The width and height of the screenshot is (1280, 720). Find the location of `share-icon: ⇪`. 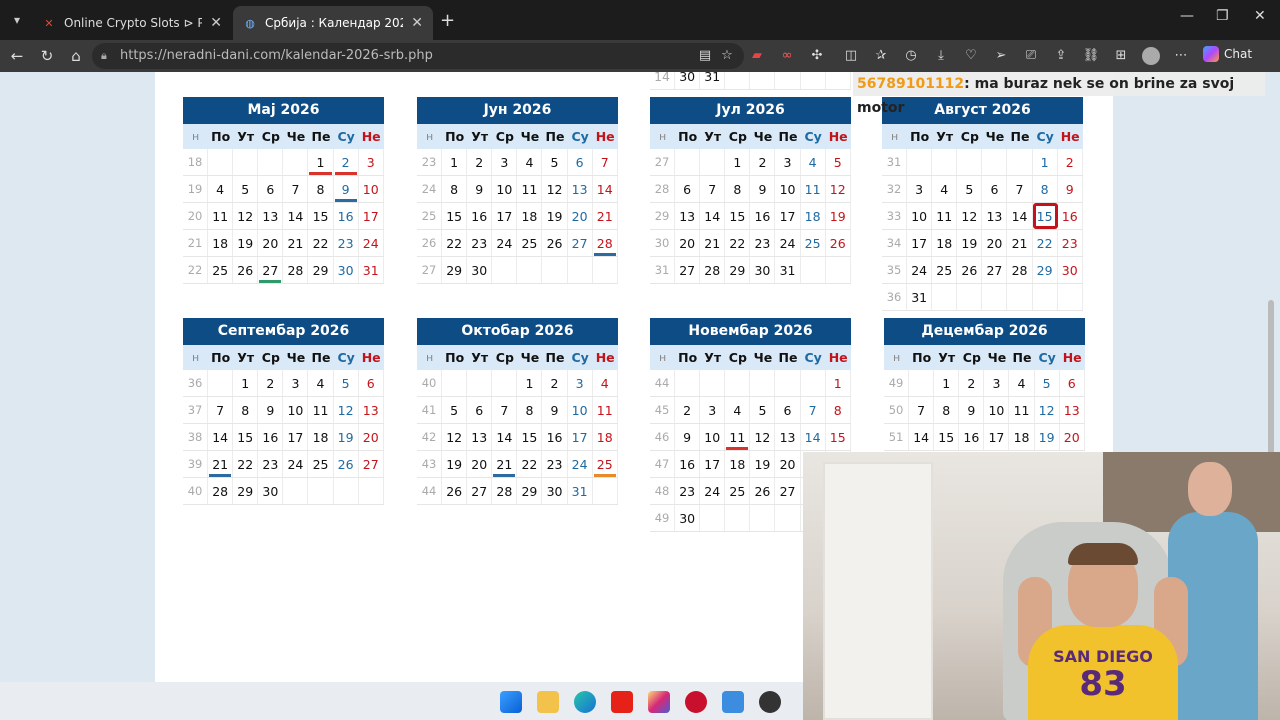

share-icon: ⇪ is located at coordinates (1061, 56).